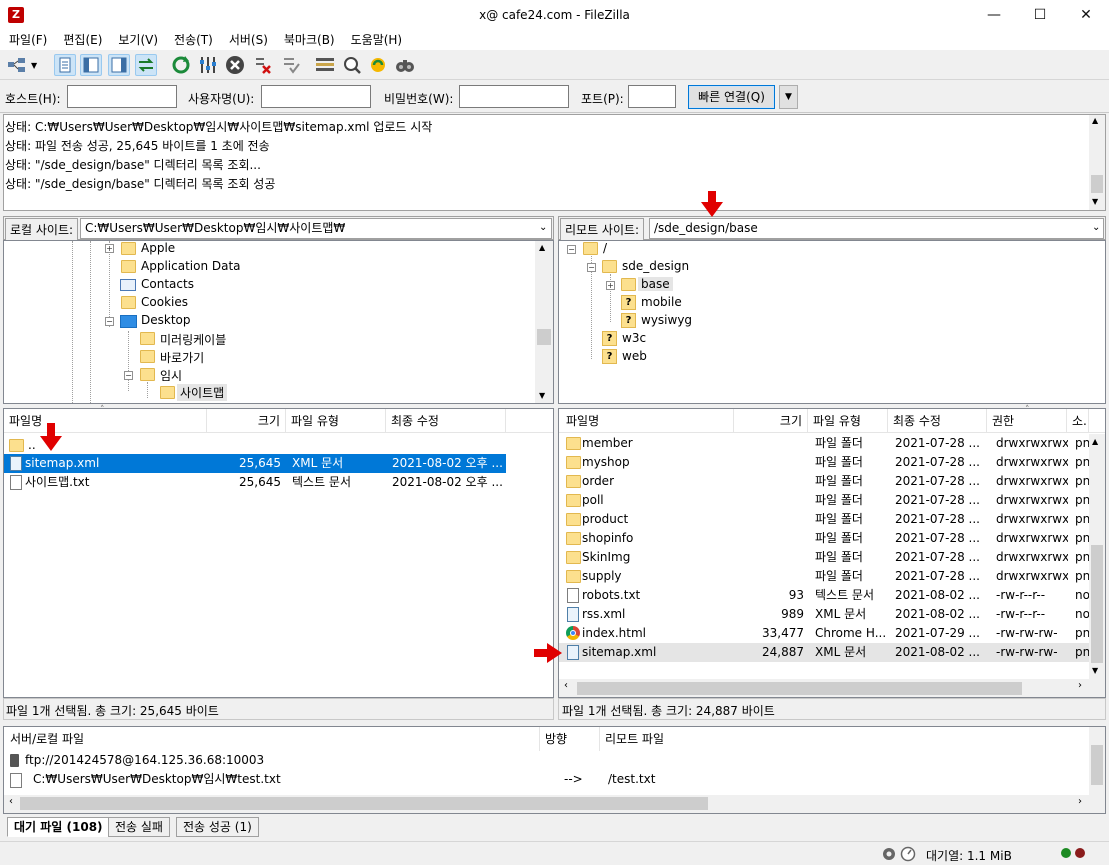 The height and width of the screenshot is (865, 1109). Describe the element at coordinates (655, 266) in the screenshot. I see `tree-item-sde-design: sde_design` at that location.